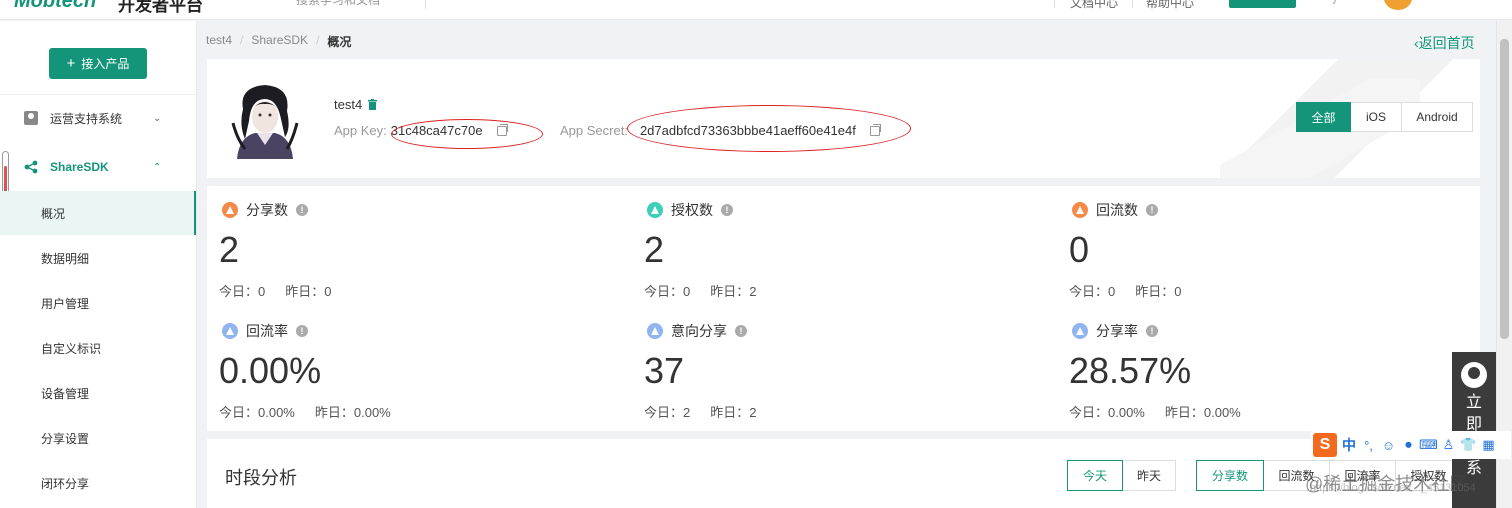 The image size is (1512, 508). Describe the element at coordinates (1504, 189) in the screenshot. I see `scrollbar-thumb` at that location.